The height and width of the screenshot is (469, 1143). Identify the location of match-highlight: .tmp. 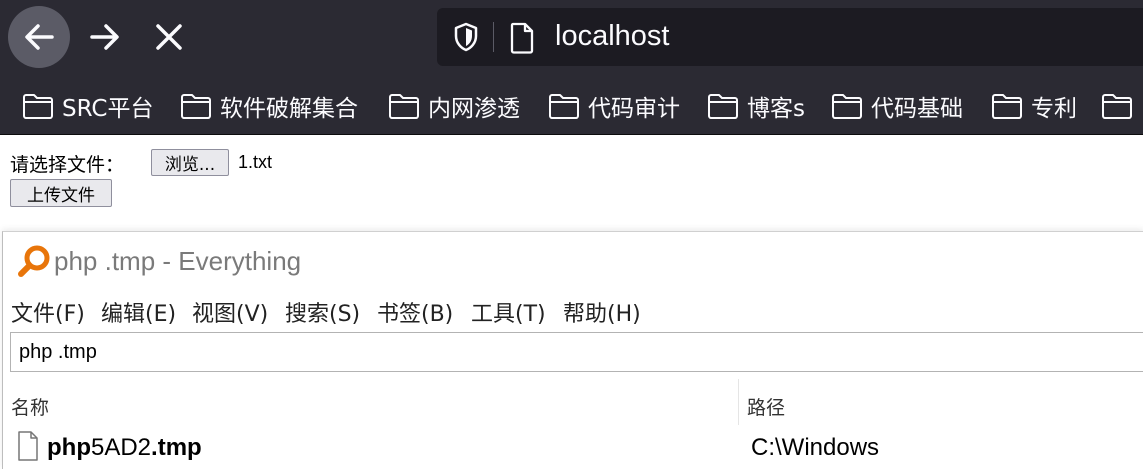
(176, 447).